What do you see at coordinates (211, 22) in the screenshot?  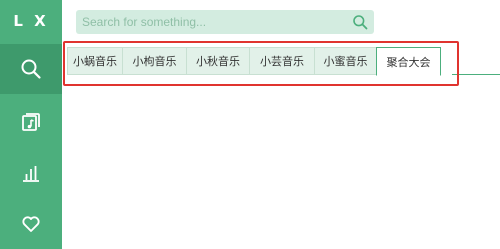 I see `search-input` at bounding box center [211, 22].